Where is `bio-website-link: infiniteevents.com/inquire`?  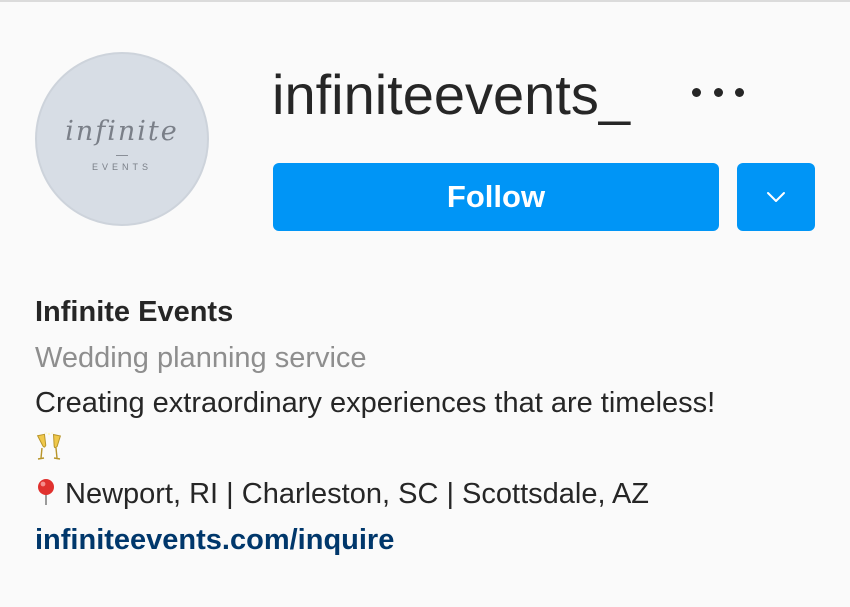 bio-website-link: infiniteevents.com/inquire is located at coordinates (214, 540).